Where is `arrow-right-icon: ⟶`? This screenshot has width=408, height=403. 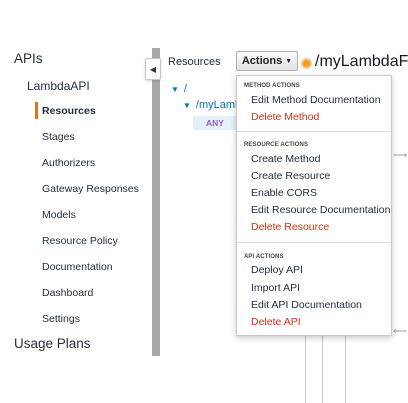
arrow-right-icon: ⟶ is located at coordinates (400, 155).